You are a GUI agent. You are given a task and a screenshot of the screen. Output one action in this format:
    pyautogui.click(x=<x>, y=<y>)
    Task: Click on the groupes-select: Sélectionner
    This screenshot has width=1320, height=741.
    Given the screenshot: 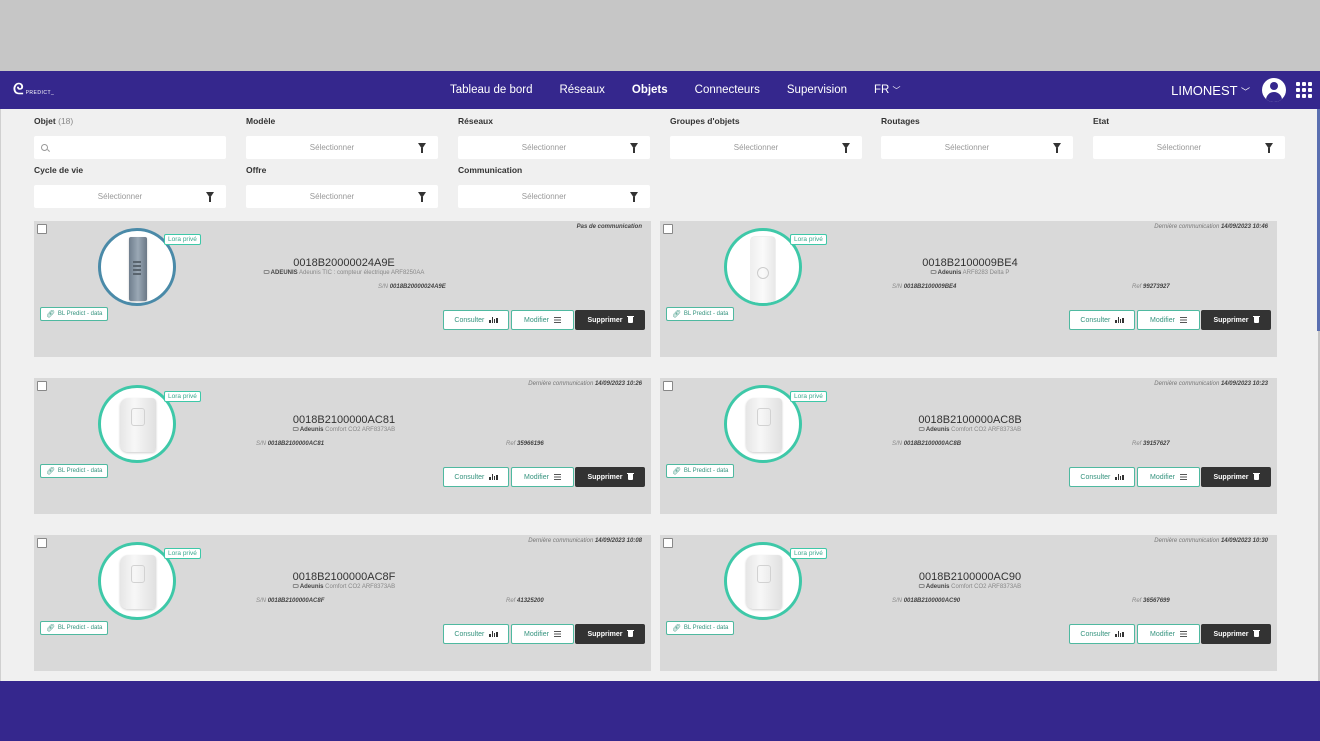 What is the action you would take?
    pyautogui.click(x=766, y=147)
    